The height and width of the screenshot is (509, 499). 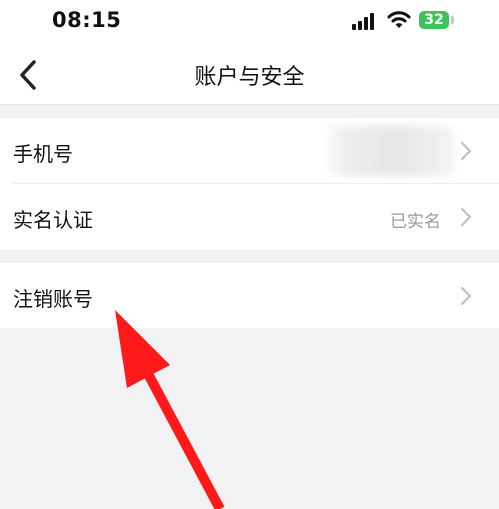 What do you see at coordinates (399, 19) in the screenshot?
I see `wifi-icon` at bounding box center [399, 19].